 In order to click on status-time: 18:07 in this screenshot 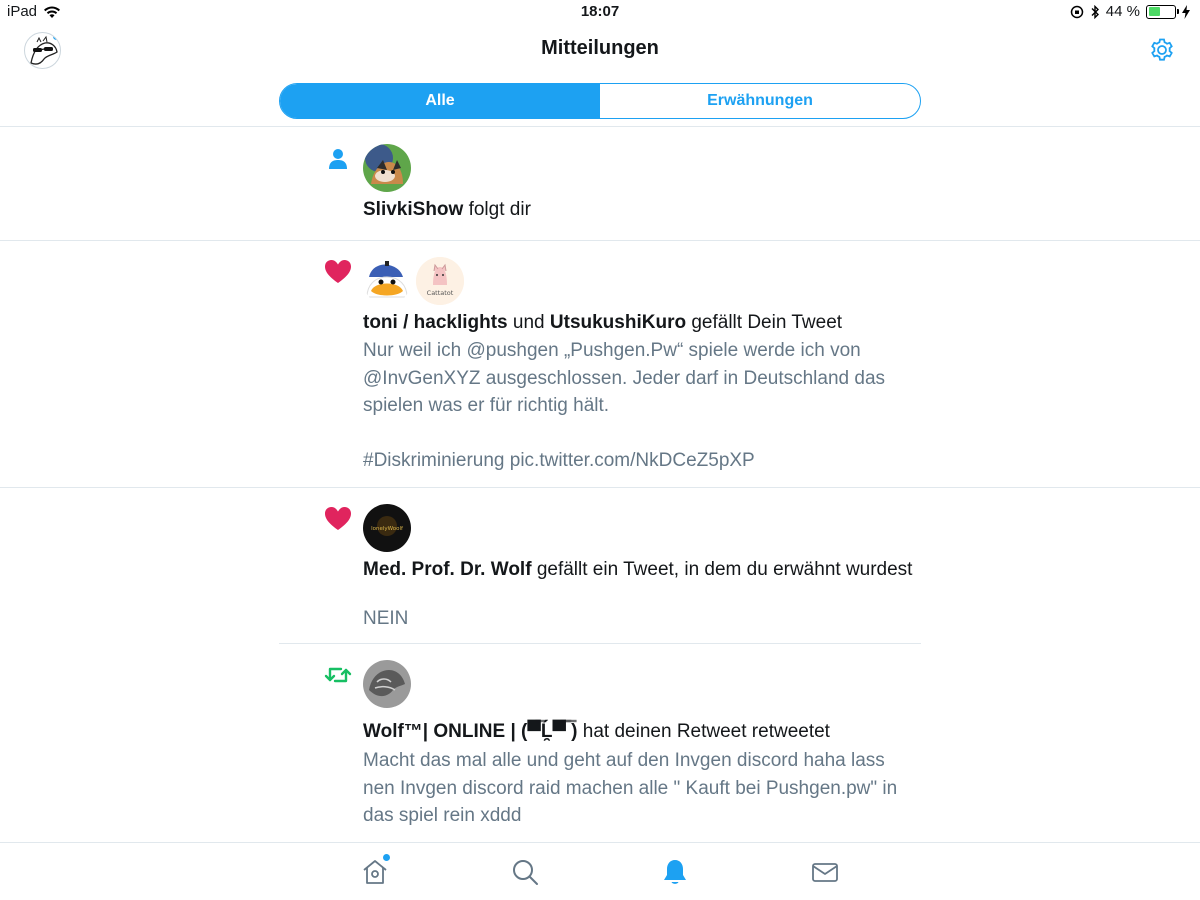, I will do `click(600, 11)`.